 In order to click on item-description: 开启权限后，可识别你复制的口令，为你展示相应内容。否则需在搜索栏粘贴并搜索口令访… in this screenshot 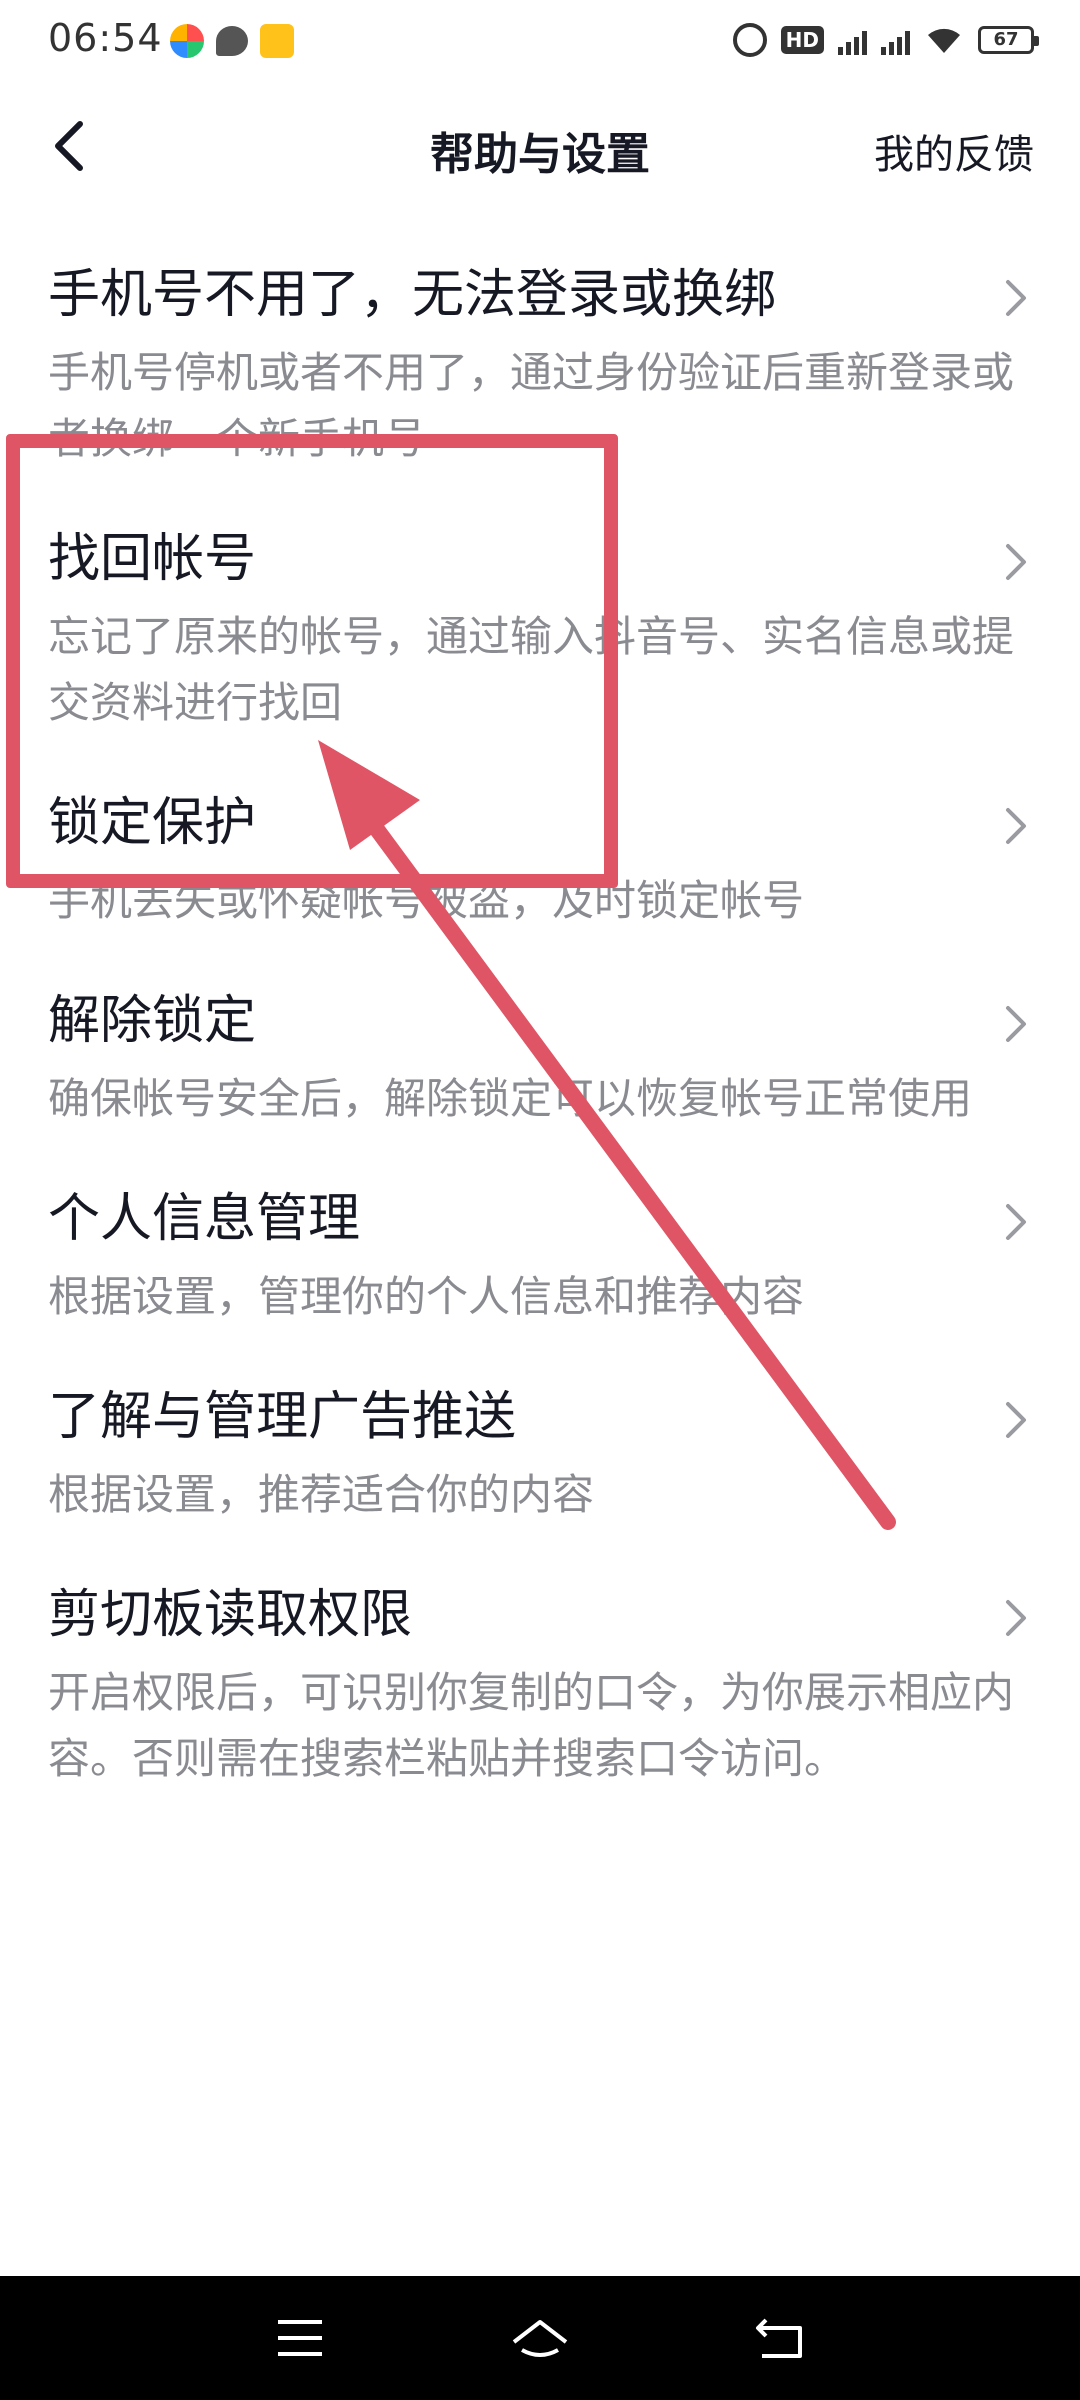, I will do `click(531, 1725)`.